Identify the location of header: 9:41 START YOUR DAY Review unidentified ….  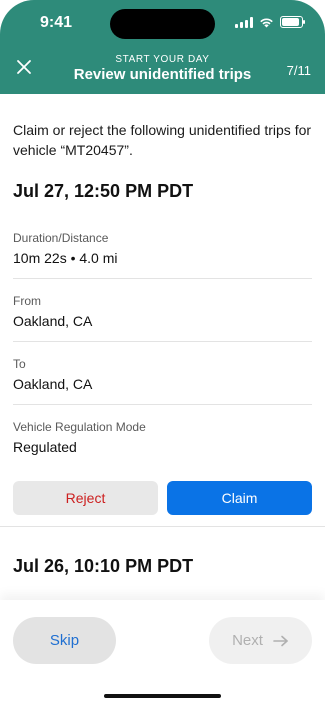
(162, 47).